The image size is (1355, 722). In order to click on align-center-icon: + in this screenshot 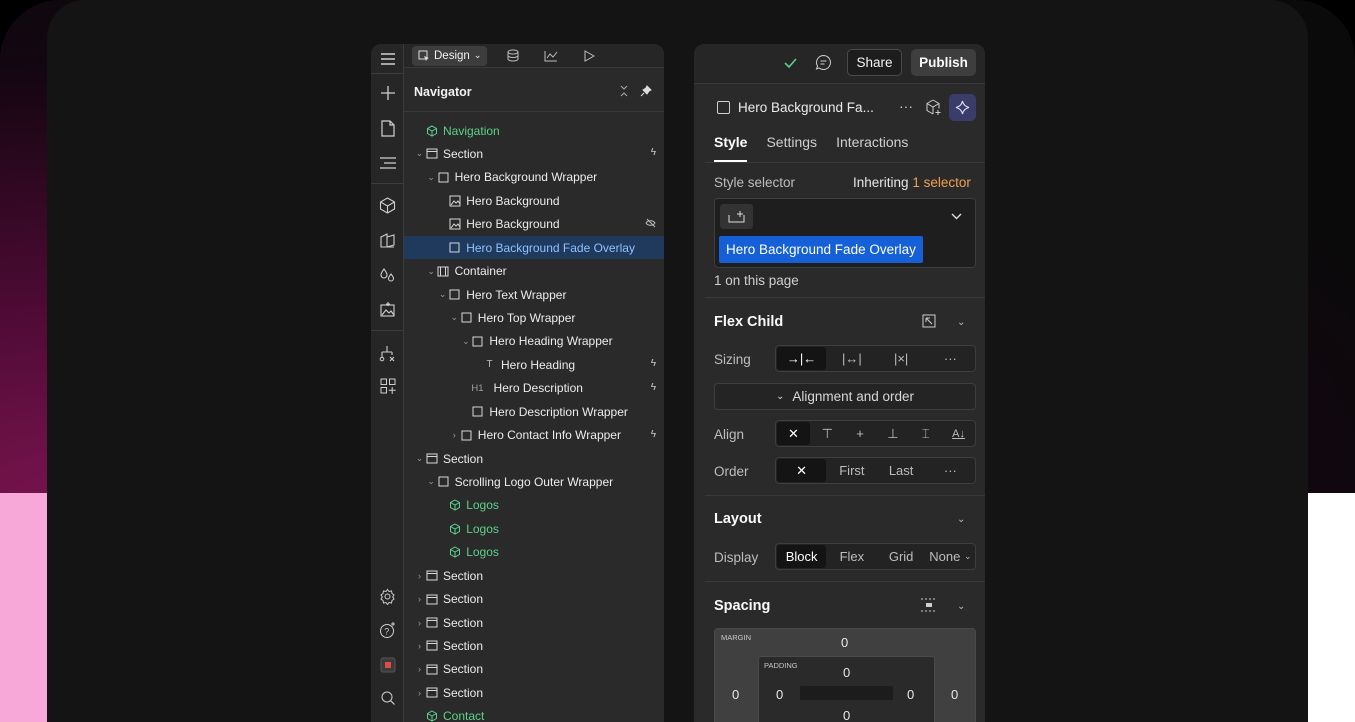, I will do `click(860, 433)`.